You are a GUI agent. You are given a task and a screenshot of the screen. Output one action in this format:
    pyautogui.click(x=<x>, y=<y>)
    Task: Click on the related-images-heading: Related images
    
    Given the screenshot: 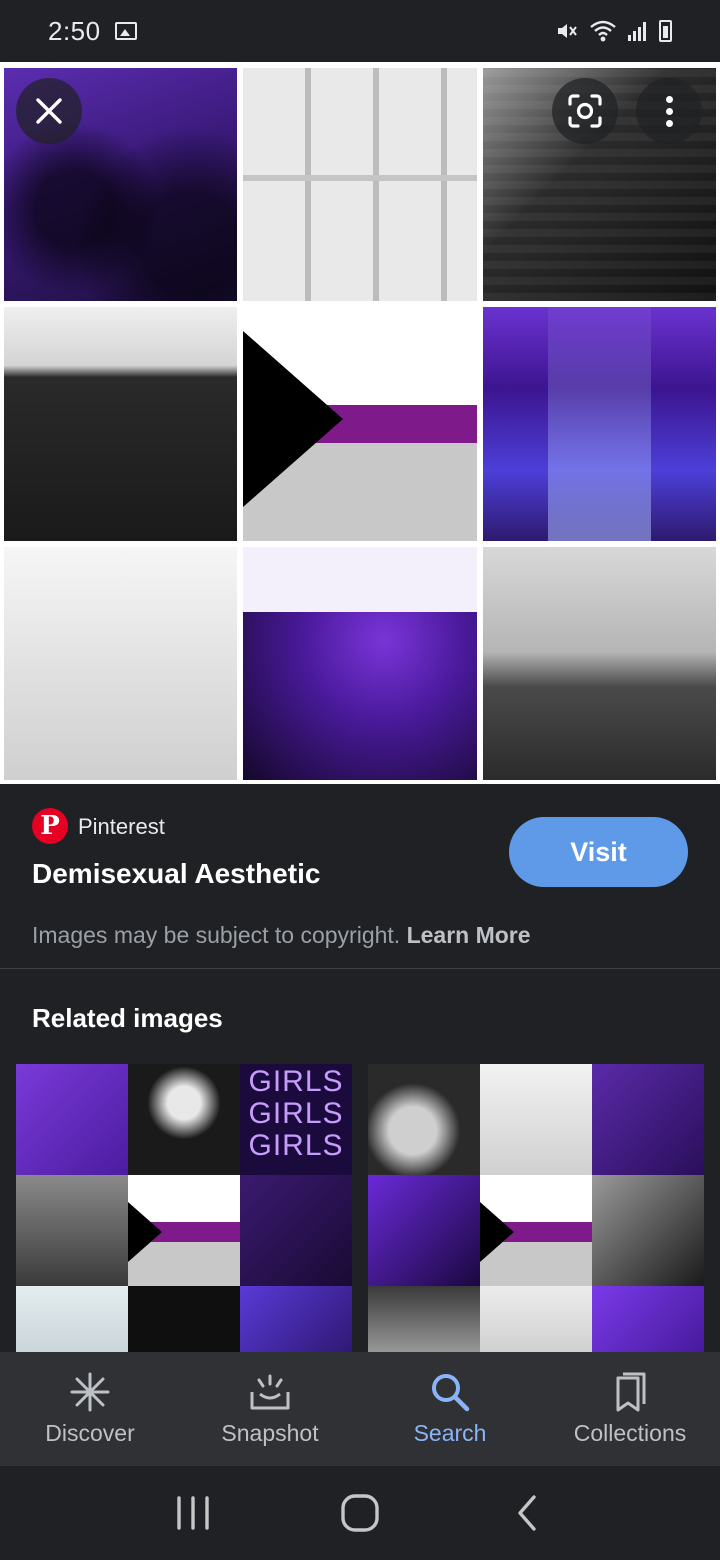 What is the action you would take?
    pyautogui.click(x=127, y=1018)
    